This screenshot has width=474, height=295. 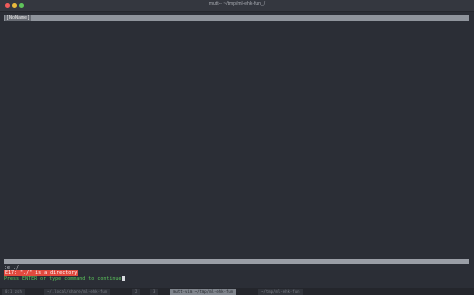 I want to click on continue-prompt-text: Press ENTER or type command to continue, so click(x=63, y=279).